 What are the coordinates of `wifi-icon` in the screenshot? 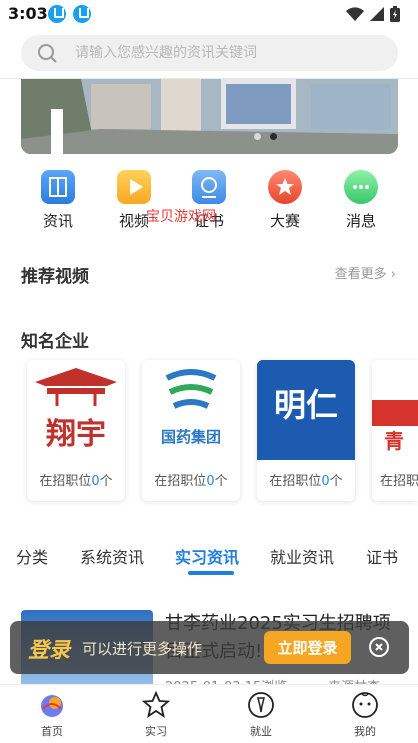 It's located at (355, 14).